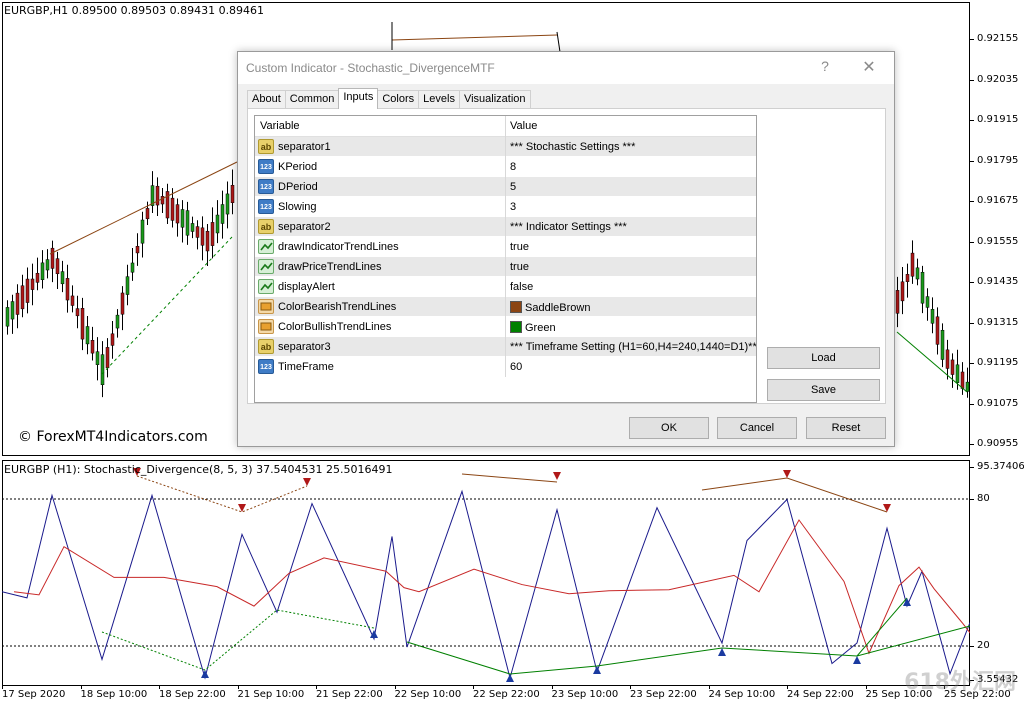  What do you see at coordinates (540, 328) in the screenshot?
I see `color-name: Green` at bounding box center [540, 328].